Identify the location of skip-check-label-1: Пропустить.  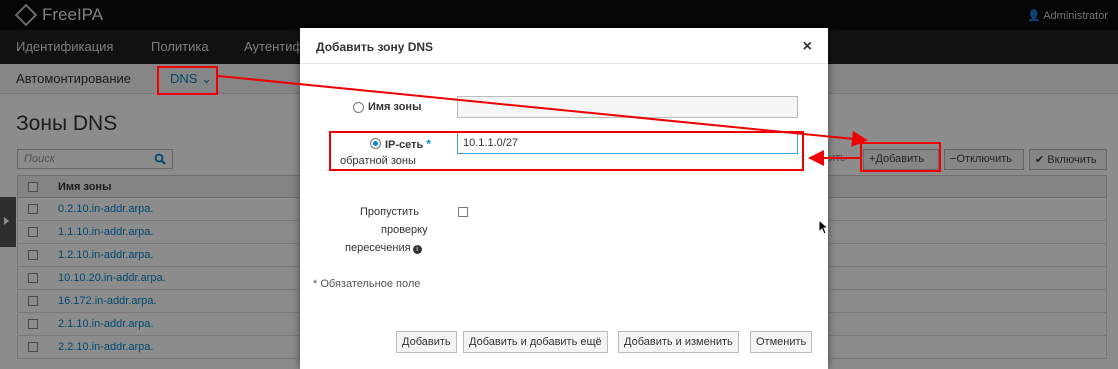
(389, 212).